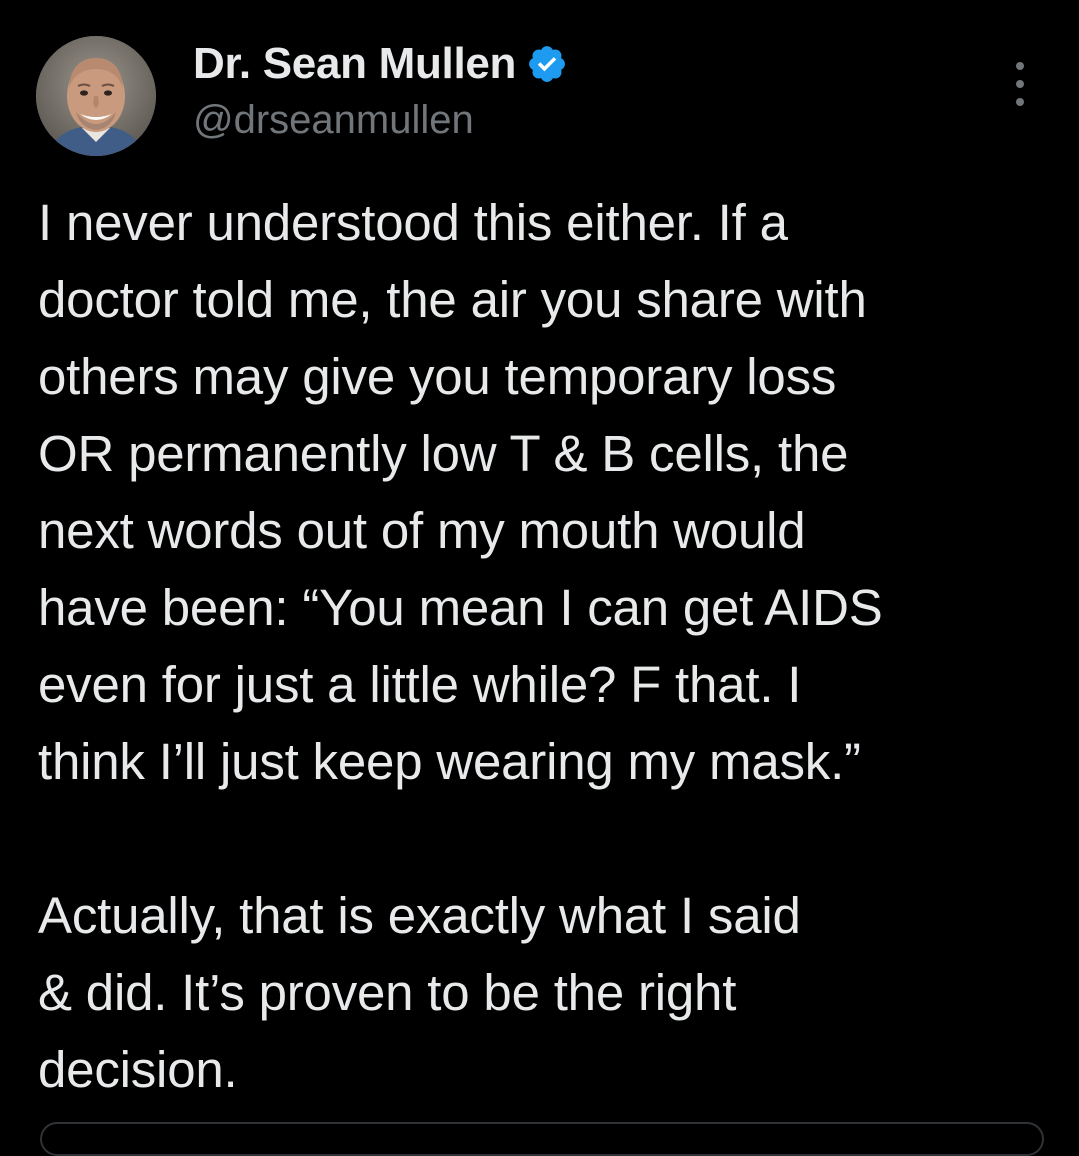  What do you see at coordinates (420, 684) in the screenshot?
I see `tweet-line: even for just a little while? F that. I` at bounding box center [420, 684].